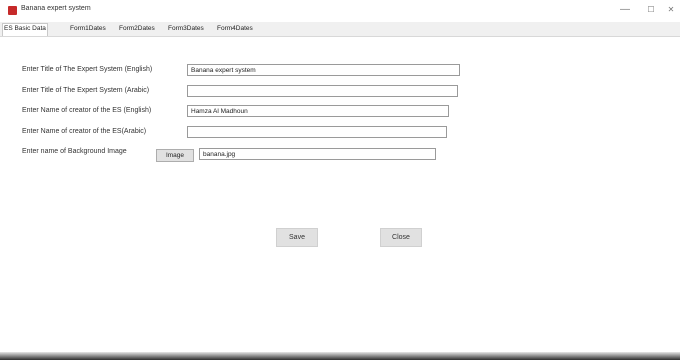 Image resolution: width=680 pixels, height=360 pixels. Describe the element at coordinates (670, 10) in the screenshot. I see `close-icon: ✕` at that location.